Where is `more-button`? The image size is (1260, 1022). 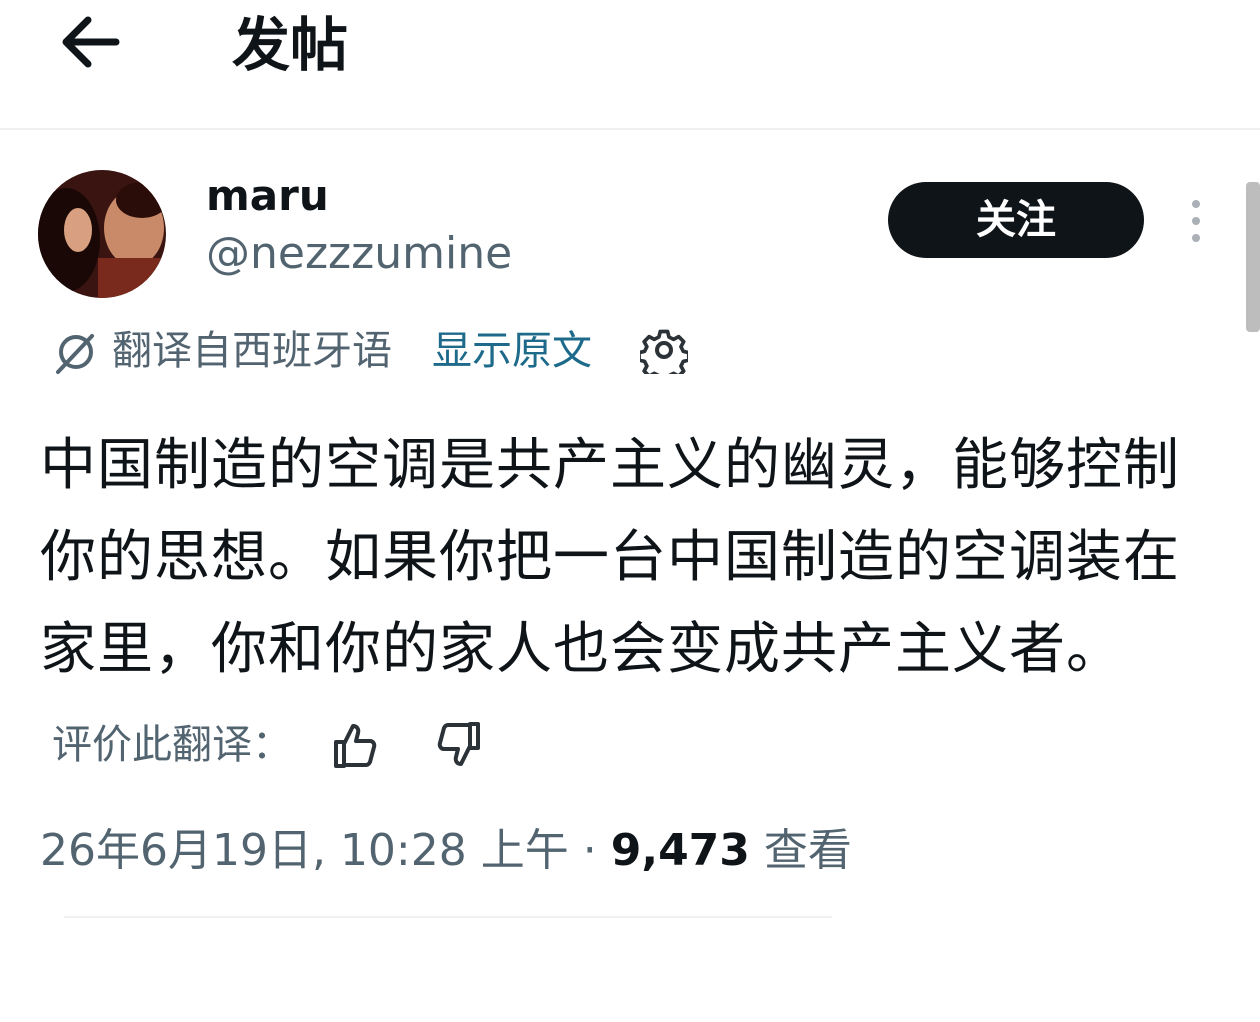 more-button is located at coordinates (1196, 221).